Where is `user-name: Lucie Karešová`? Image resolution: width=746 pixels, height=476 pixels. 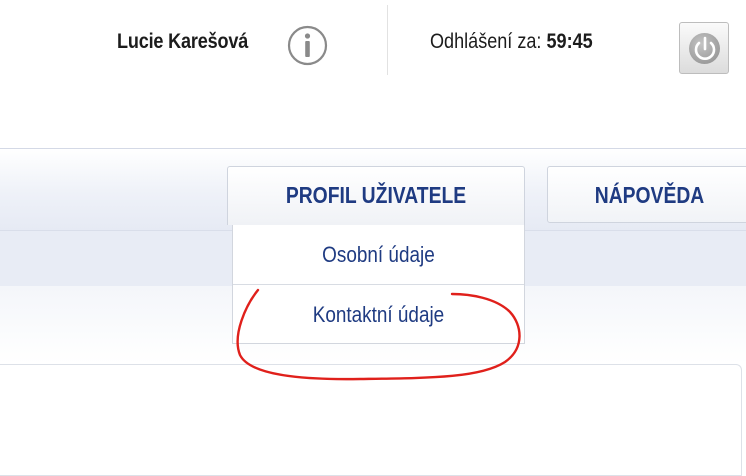 user-name: Lucie Karešová is located at coordinates (182, 42).